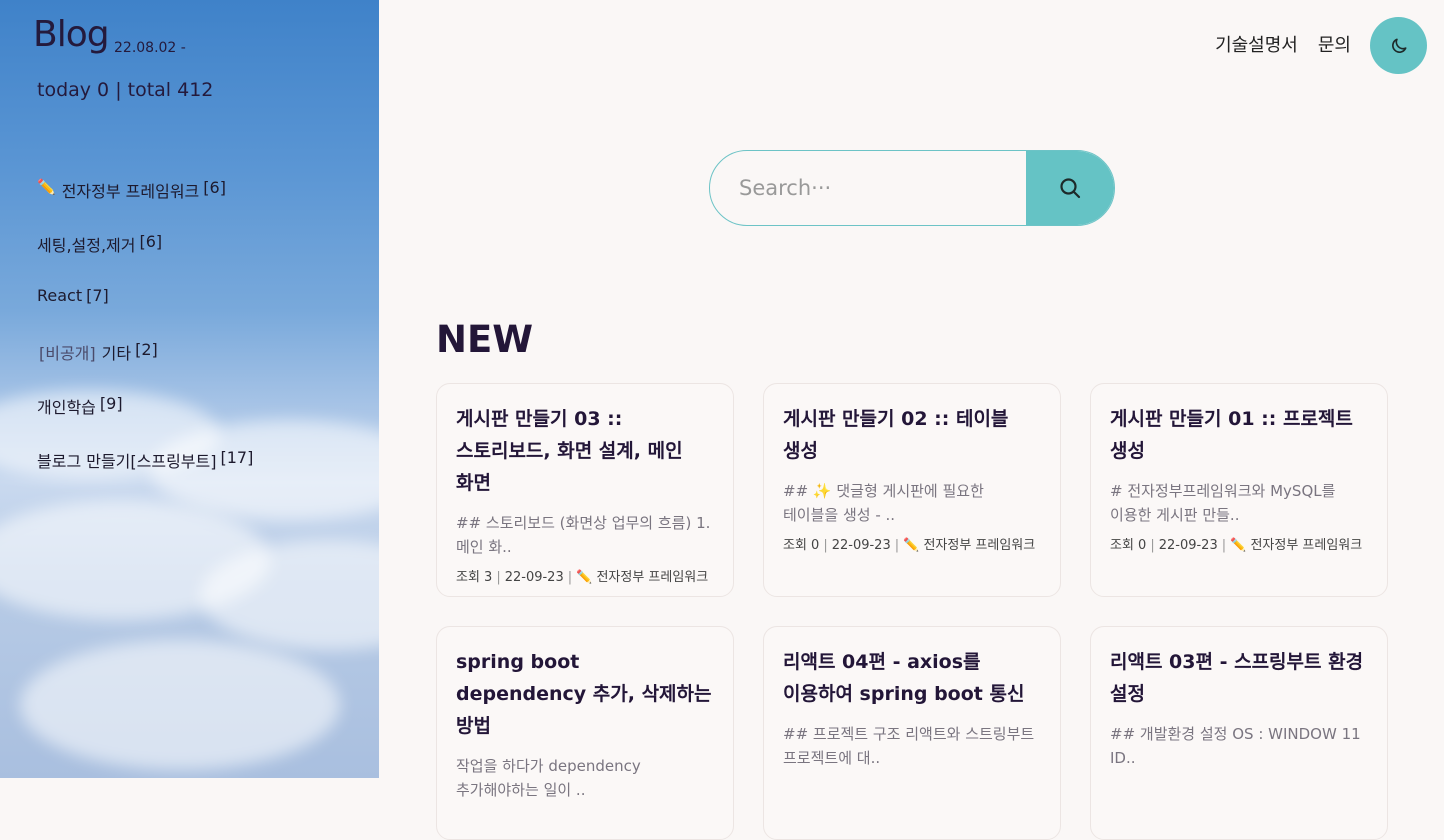 This screenshot has width=1444, height=840. Describe the element at coordinates (485, 339) in the screenshot. I see `section-title-new: NEW` at that location.